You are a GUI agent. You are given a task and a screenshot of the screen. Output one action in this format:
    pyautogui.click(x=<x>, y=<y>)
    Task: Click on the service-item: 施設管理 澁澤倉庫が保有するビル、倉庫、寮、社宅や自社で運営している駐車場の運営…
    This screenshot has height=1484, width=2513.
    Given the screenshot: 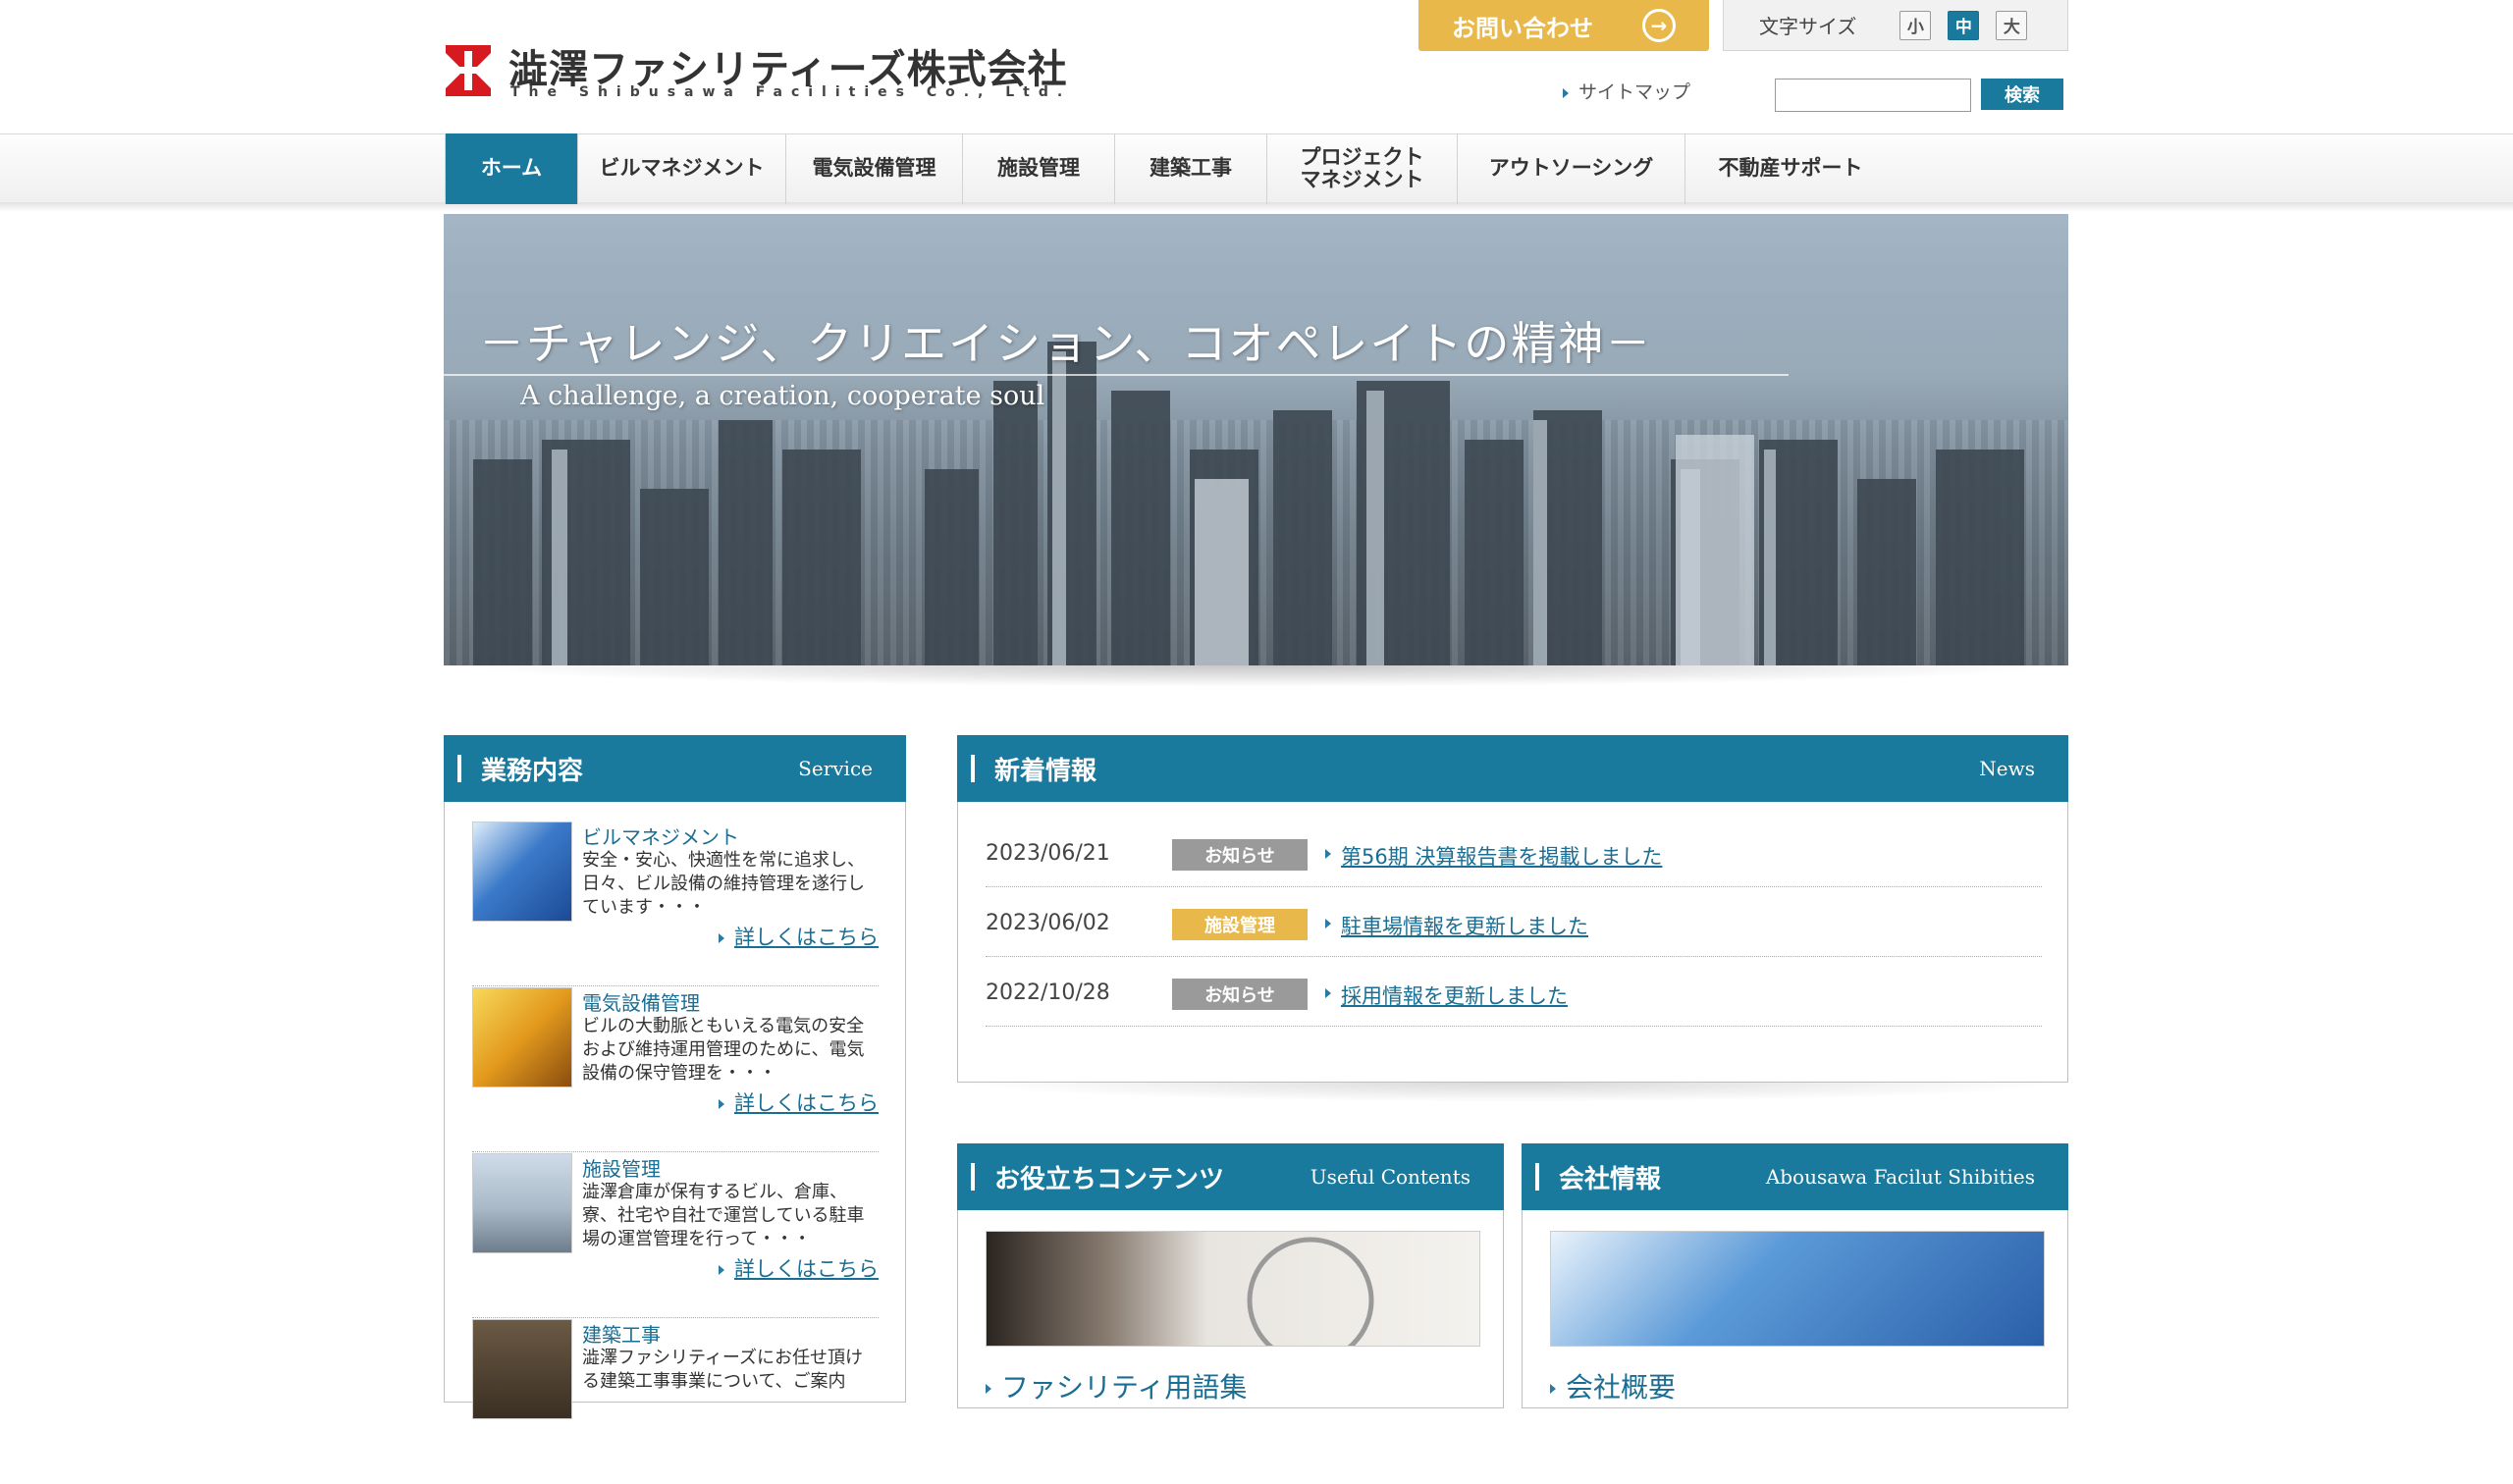 What is the action you would take?
    pyautogui.click(x=676, y=1235)
    